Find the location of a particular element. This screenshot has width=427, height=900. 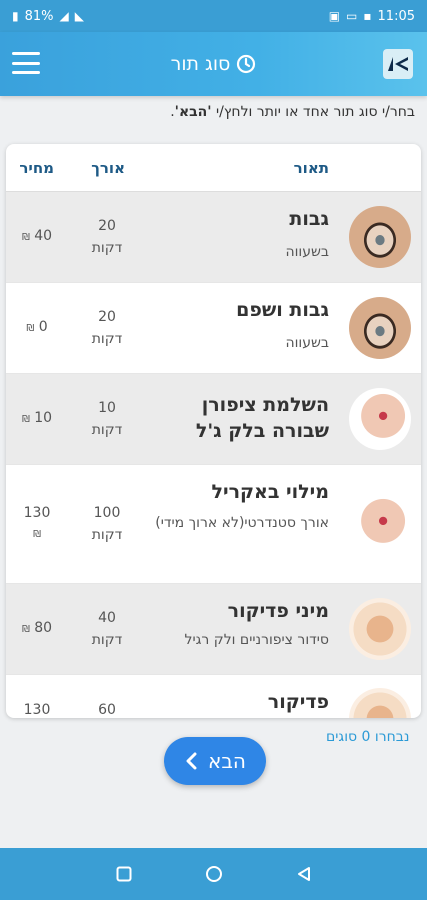

table-row: השלמת ציפורן שבורה בלק ג'ל 10 דקות 10 ₪ is located at coordinates (213, 419).